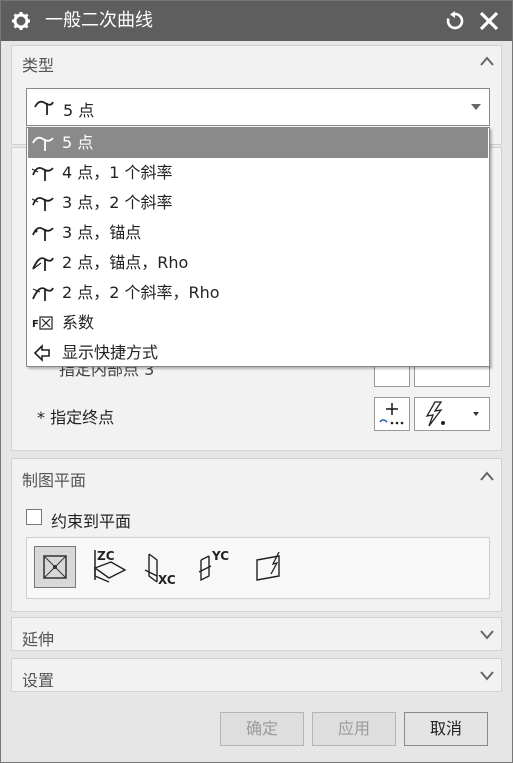 Image resolution: width=513 pixels, height=763 pixels. What do you see at coordinates (258, 323) in the screenshot?
I see `type-option-coefficient: F 系数` at bounding box center [258, 323].